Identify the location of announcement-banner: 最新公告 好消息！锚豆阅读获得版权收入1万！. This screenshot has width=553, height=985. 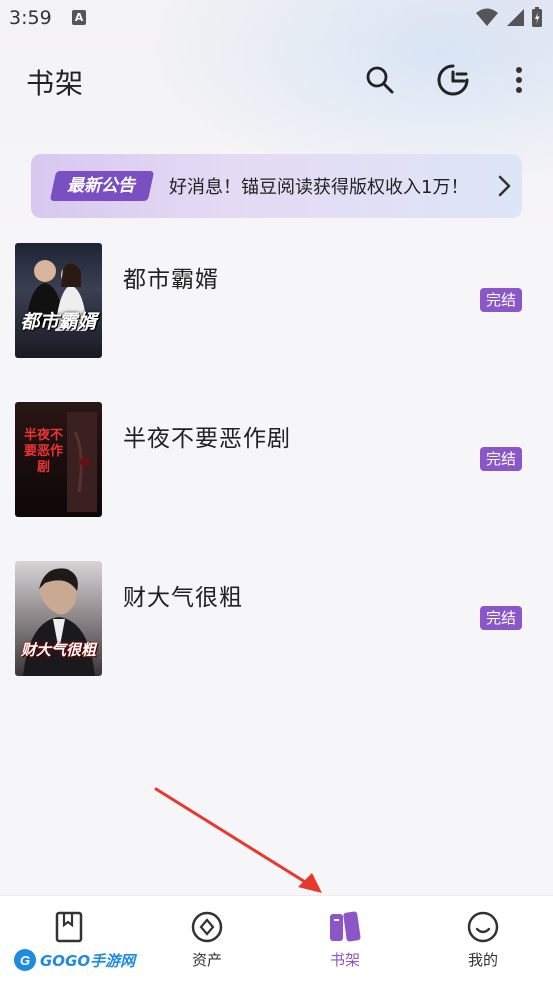
(276, 186).